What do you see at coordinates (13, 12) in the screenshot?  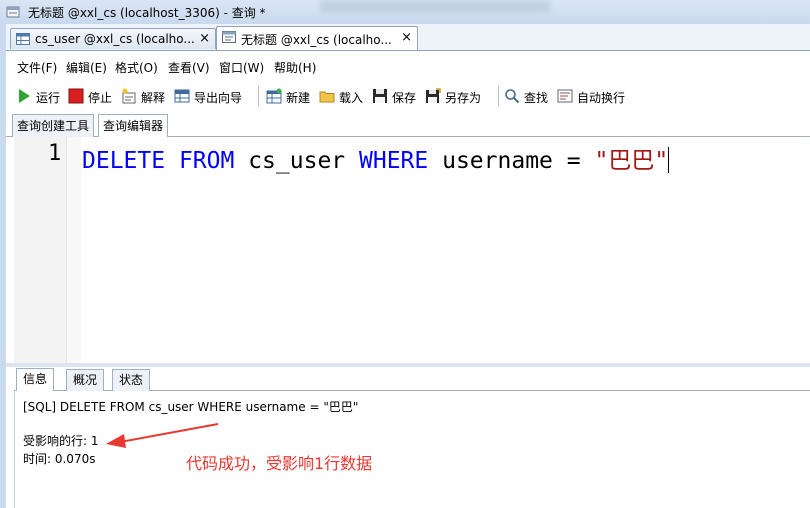 I see `app-icon` at bounding box center [13, 12].